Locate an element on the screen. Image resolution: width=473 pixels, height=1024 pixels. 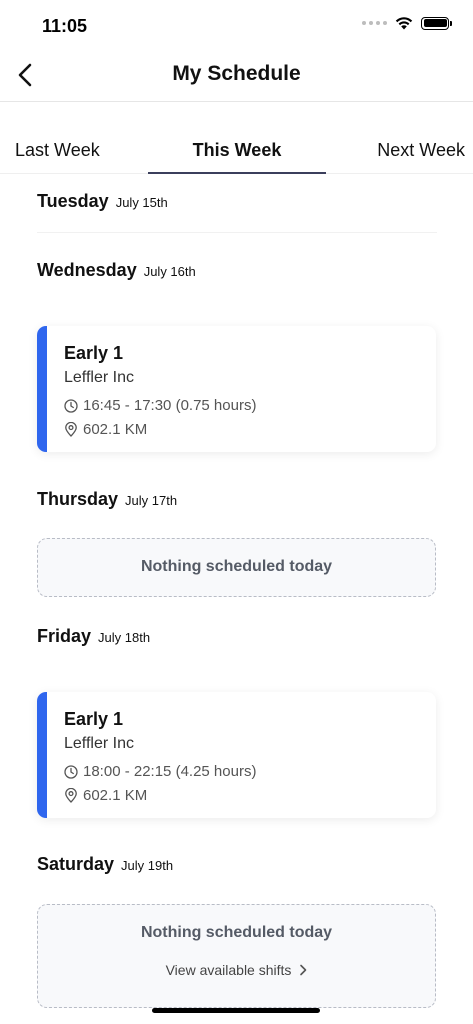
view-available-shifts-link: View available shifts is located at coordinates (236, 970).